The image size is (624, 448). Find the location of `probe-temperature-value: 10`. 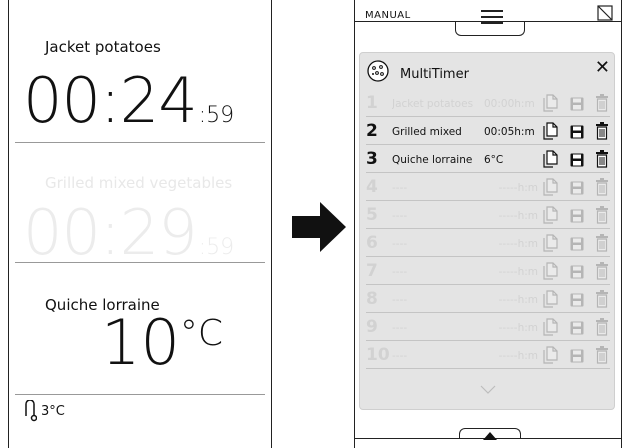

probe-temperature-value: 10 is located at coordinates (140, 342).